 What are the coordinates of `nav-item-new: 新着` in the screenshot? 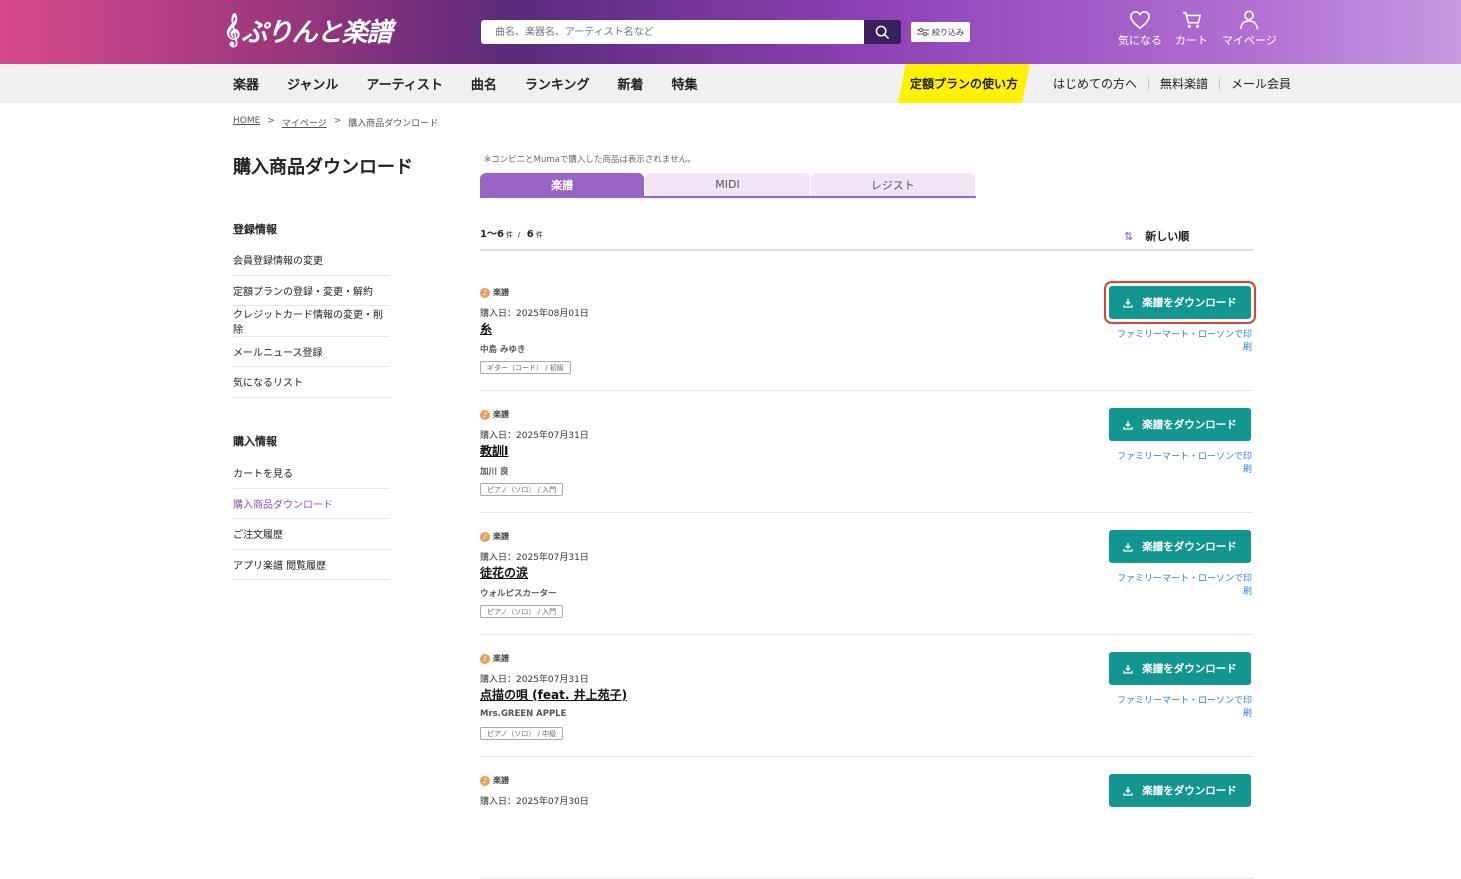 It's located at (630, 83).